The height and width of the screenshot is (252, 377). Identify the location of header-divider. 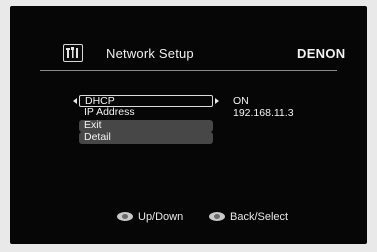
(188, 70).